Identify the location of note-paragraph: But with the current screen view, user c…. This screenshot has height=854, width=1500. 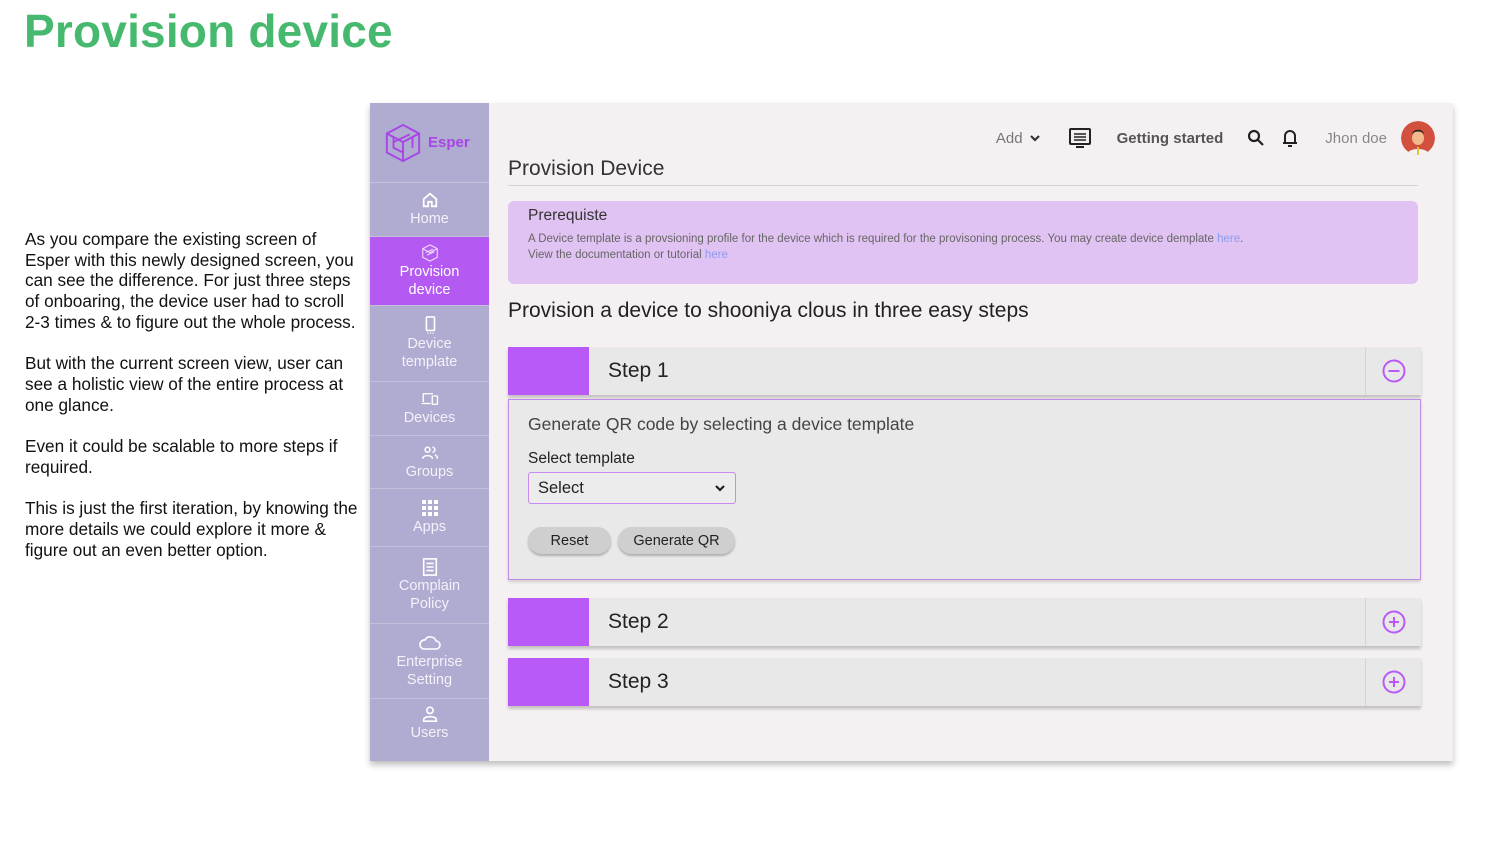
(184, 384).